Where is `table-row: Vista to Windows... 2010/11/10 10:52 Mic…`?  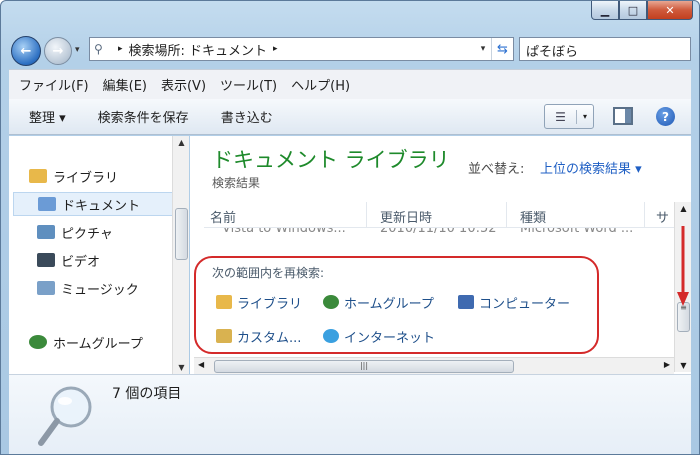 table-row: Vista to Windows... 2010/11/10 10:52 Mic… is located at coordinates (439, 234).